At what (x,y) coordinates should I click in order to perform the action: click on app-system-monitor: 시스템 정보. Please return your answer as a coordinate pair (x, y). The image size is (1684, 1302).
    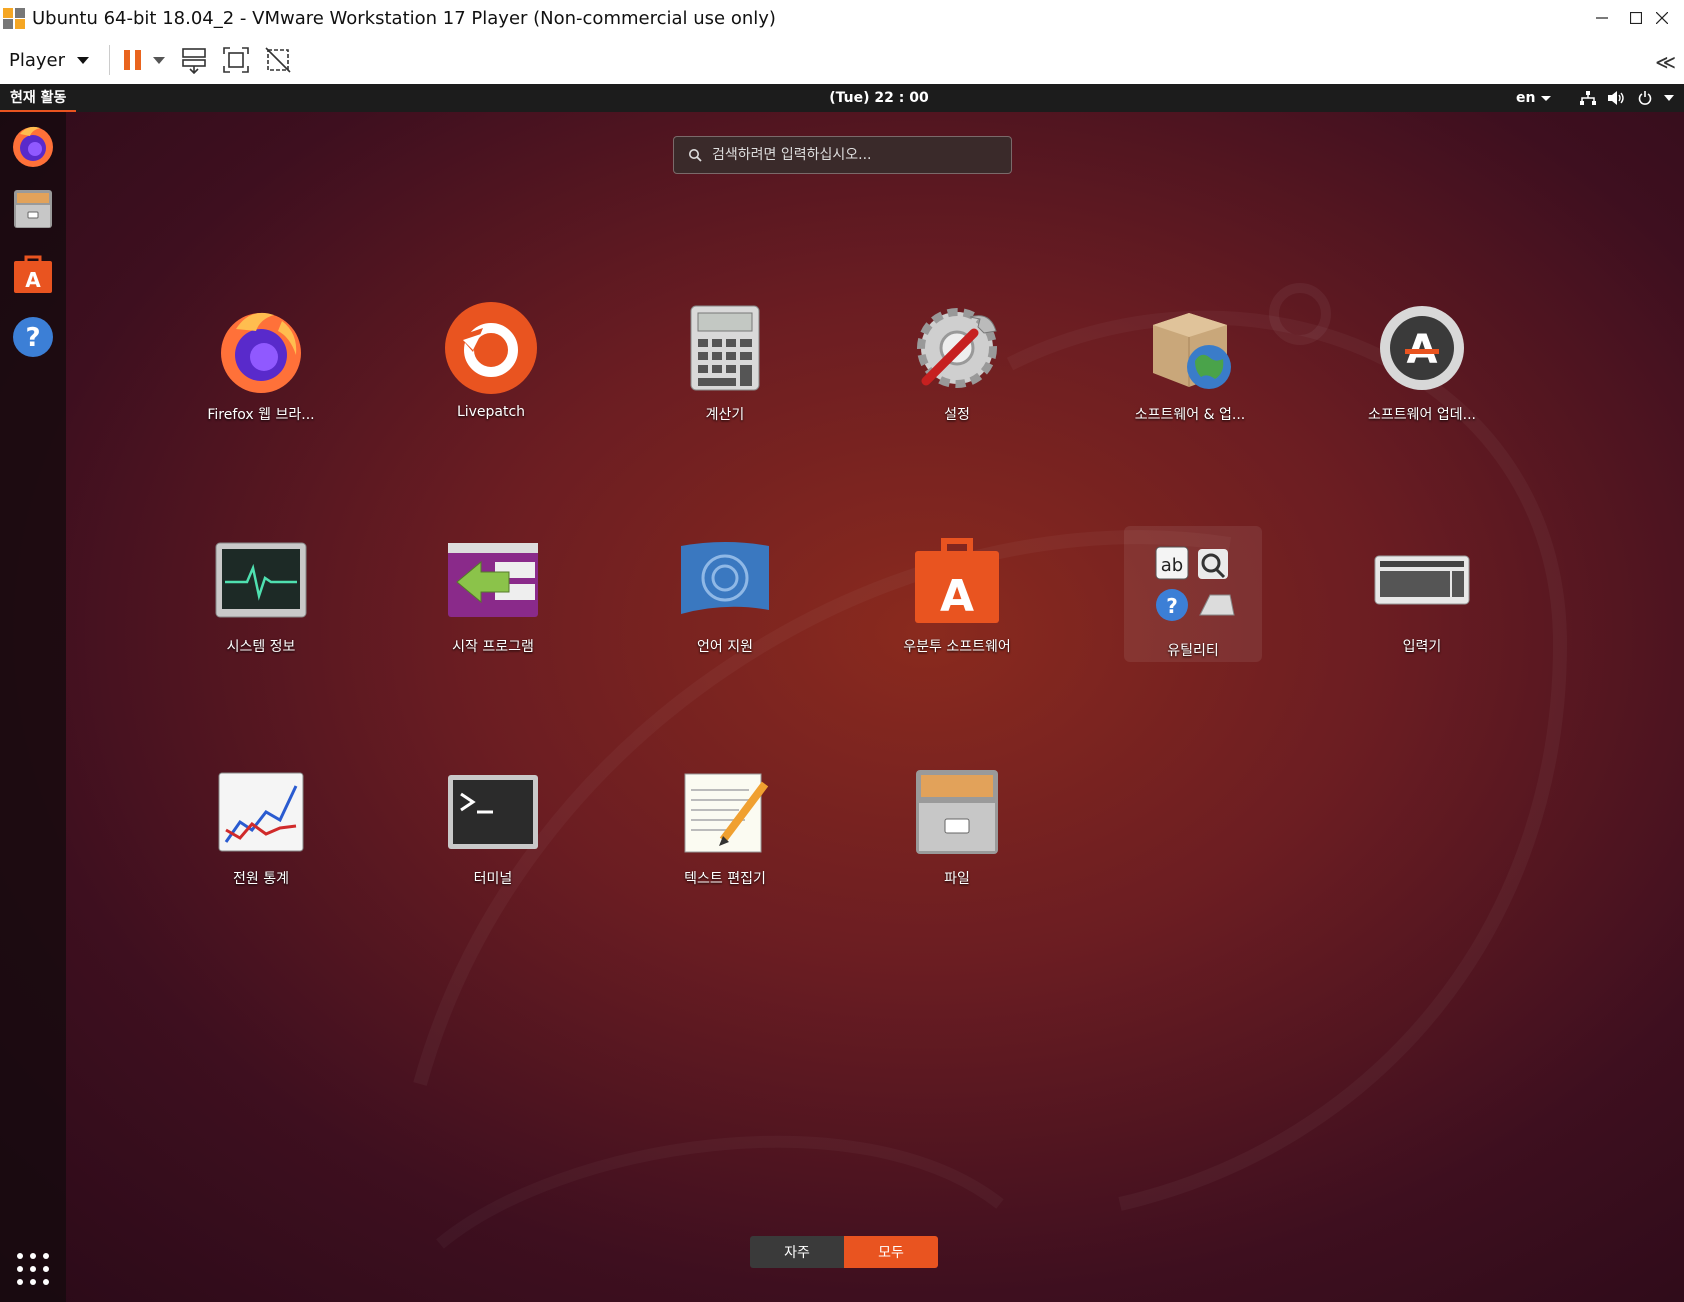
    Looking at the image, I should click on (261, 605).